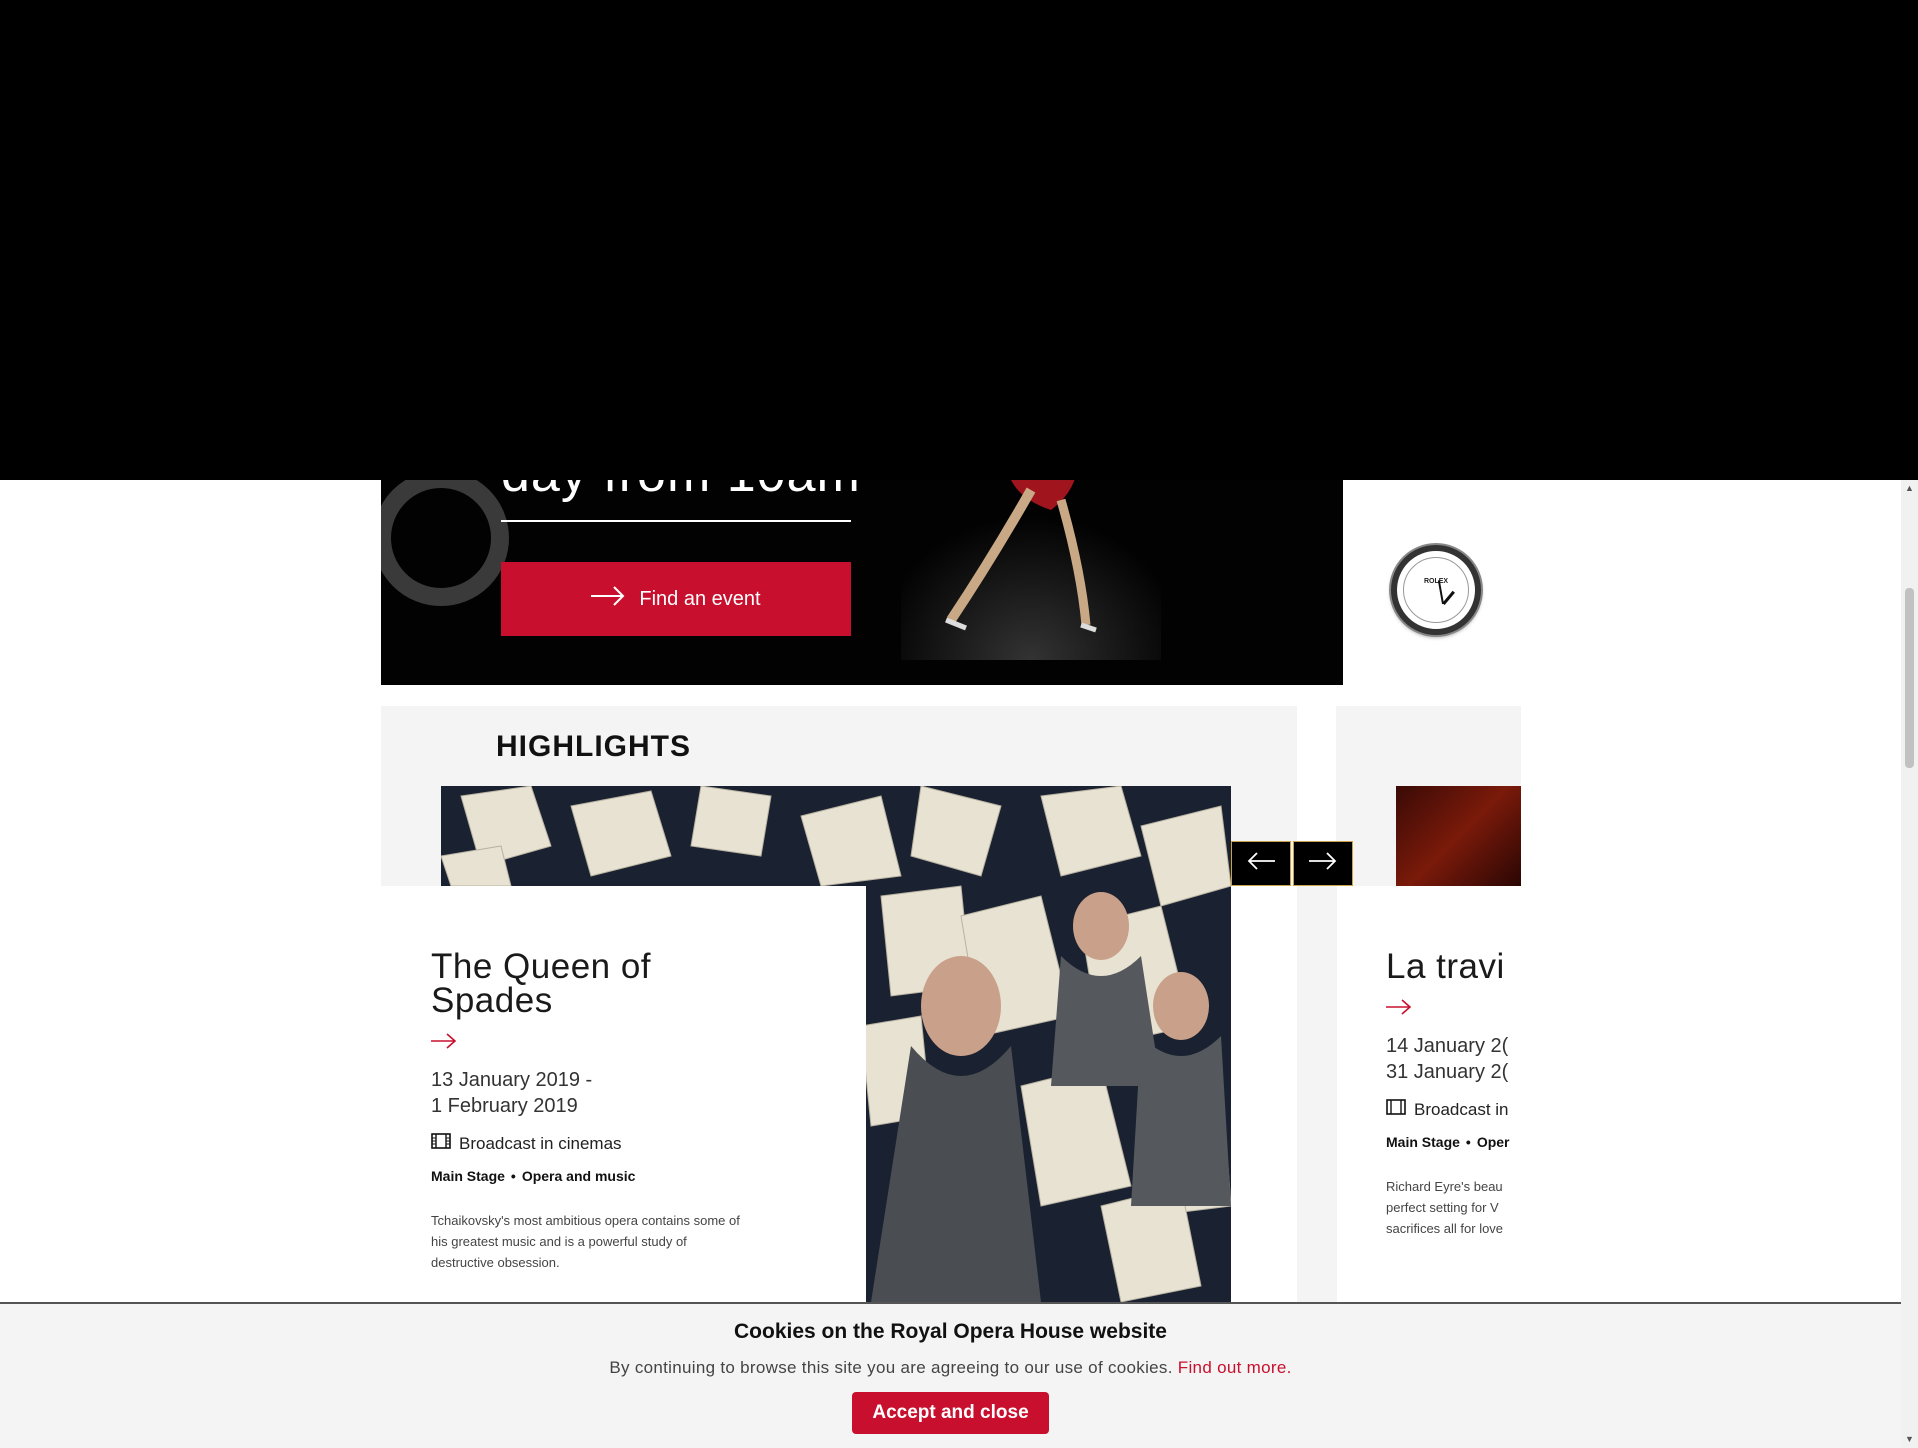 Image resolution: width=1918 pixels, height=1448 pixels. I want to click on find-event-button: Find an event, so click(676, 599).